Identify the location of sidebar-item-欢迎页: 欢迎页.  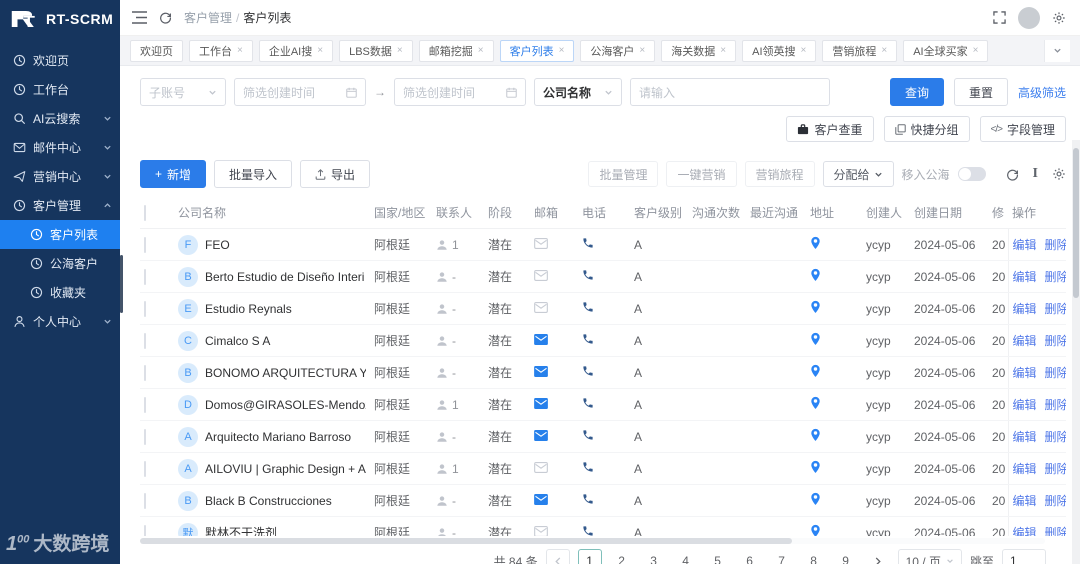
(60, 60).